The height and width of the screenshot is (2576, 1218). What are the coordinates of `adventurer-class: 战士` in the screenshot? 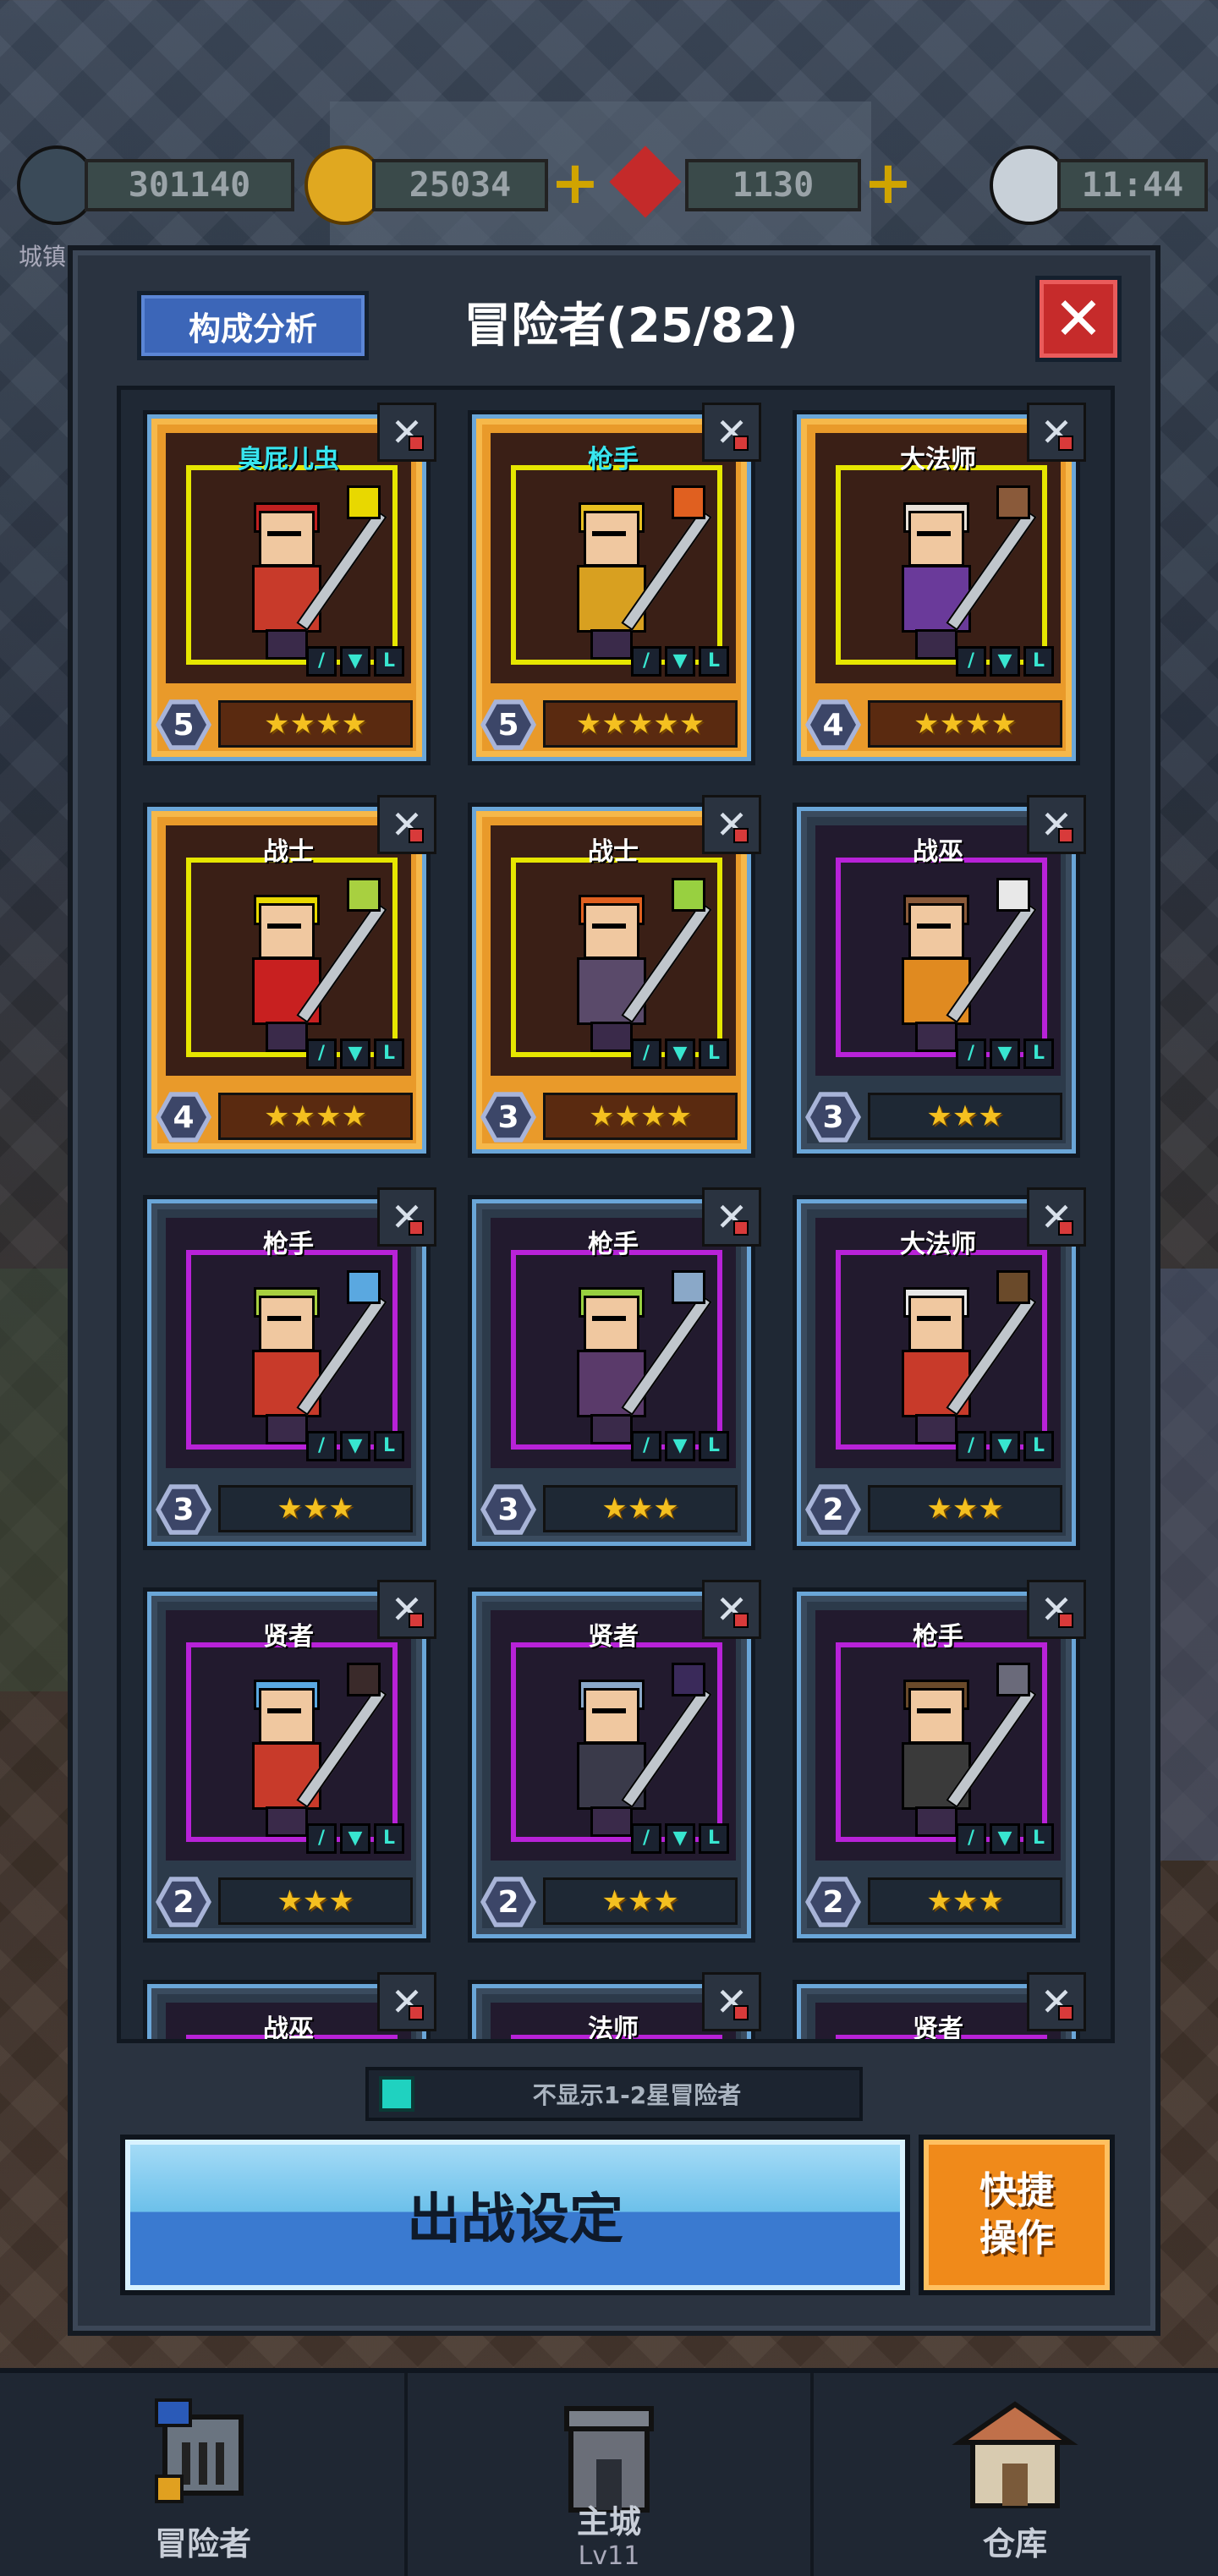 It's located at (613, 852).